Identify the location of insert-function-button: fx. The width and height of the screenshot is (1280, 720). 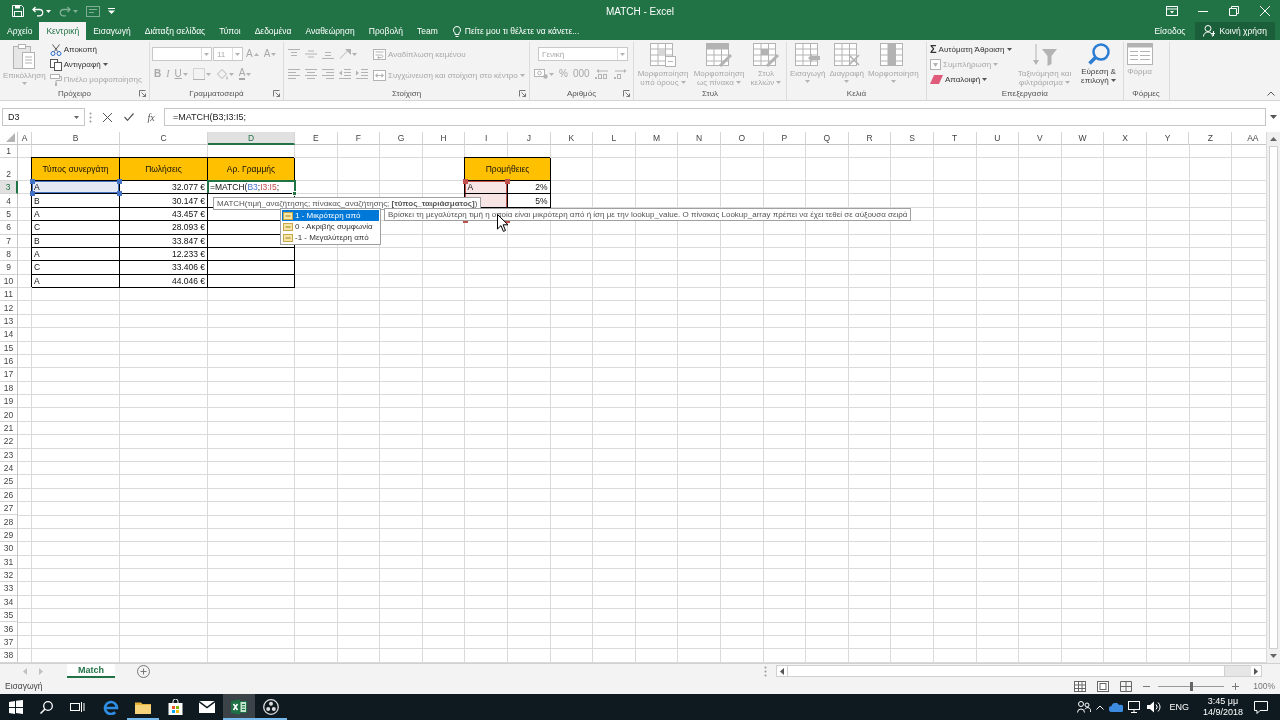
(151, 117).